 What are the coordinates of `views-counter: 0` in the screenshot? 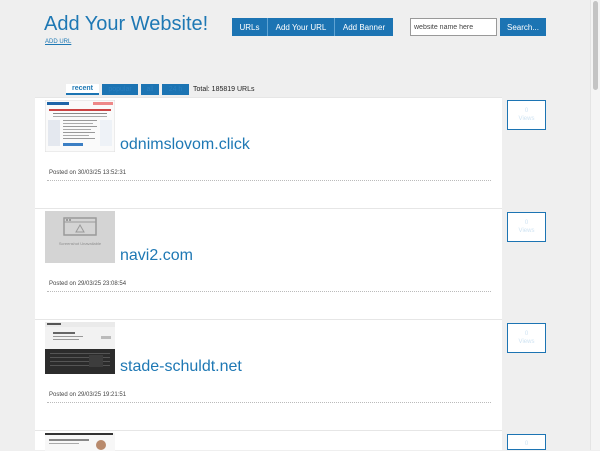 It's located at (526, 442).